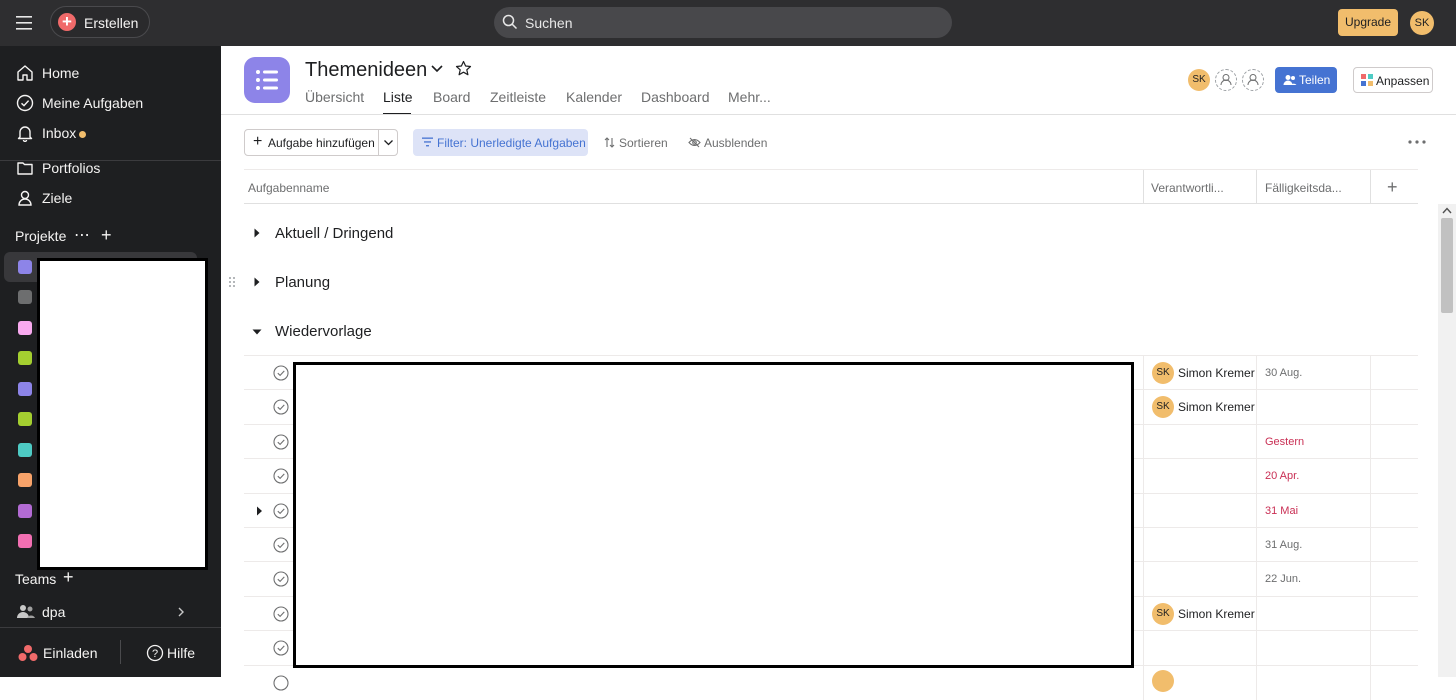  Describe the element at coordinates (675, 97) in the screenshot. I see `tab-dashboard: Dashboard` at that location.